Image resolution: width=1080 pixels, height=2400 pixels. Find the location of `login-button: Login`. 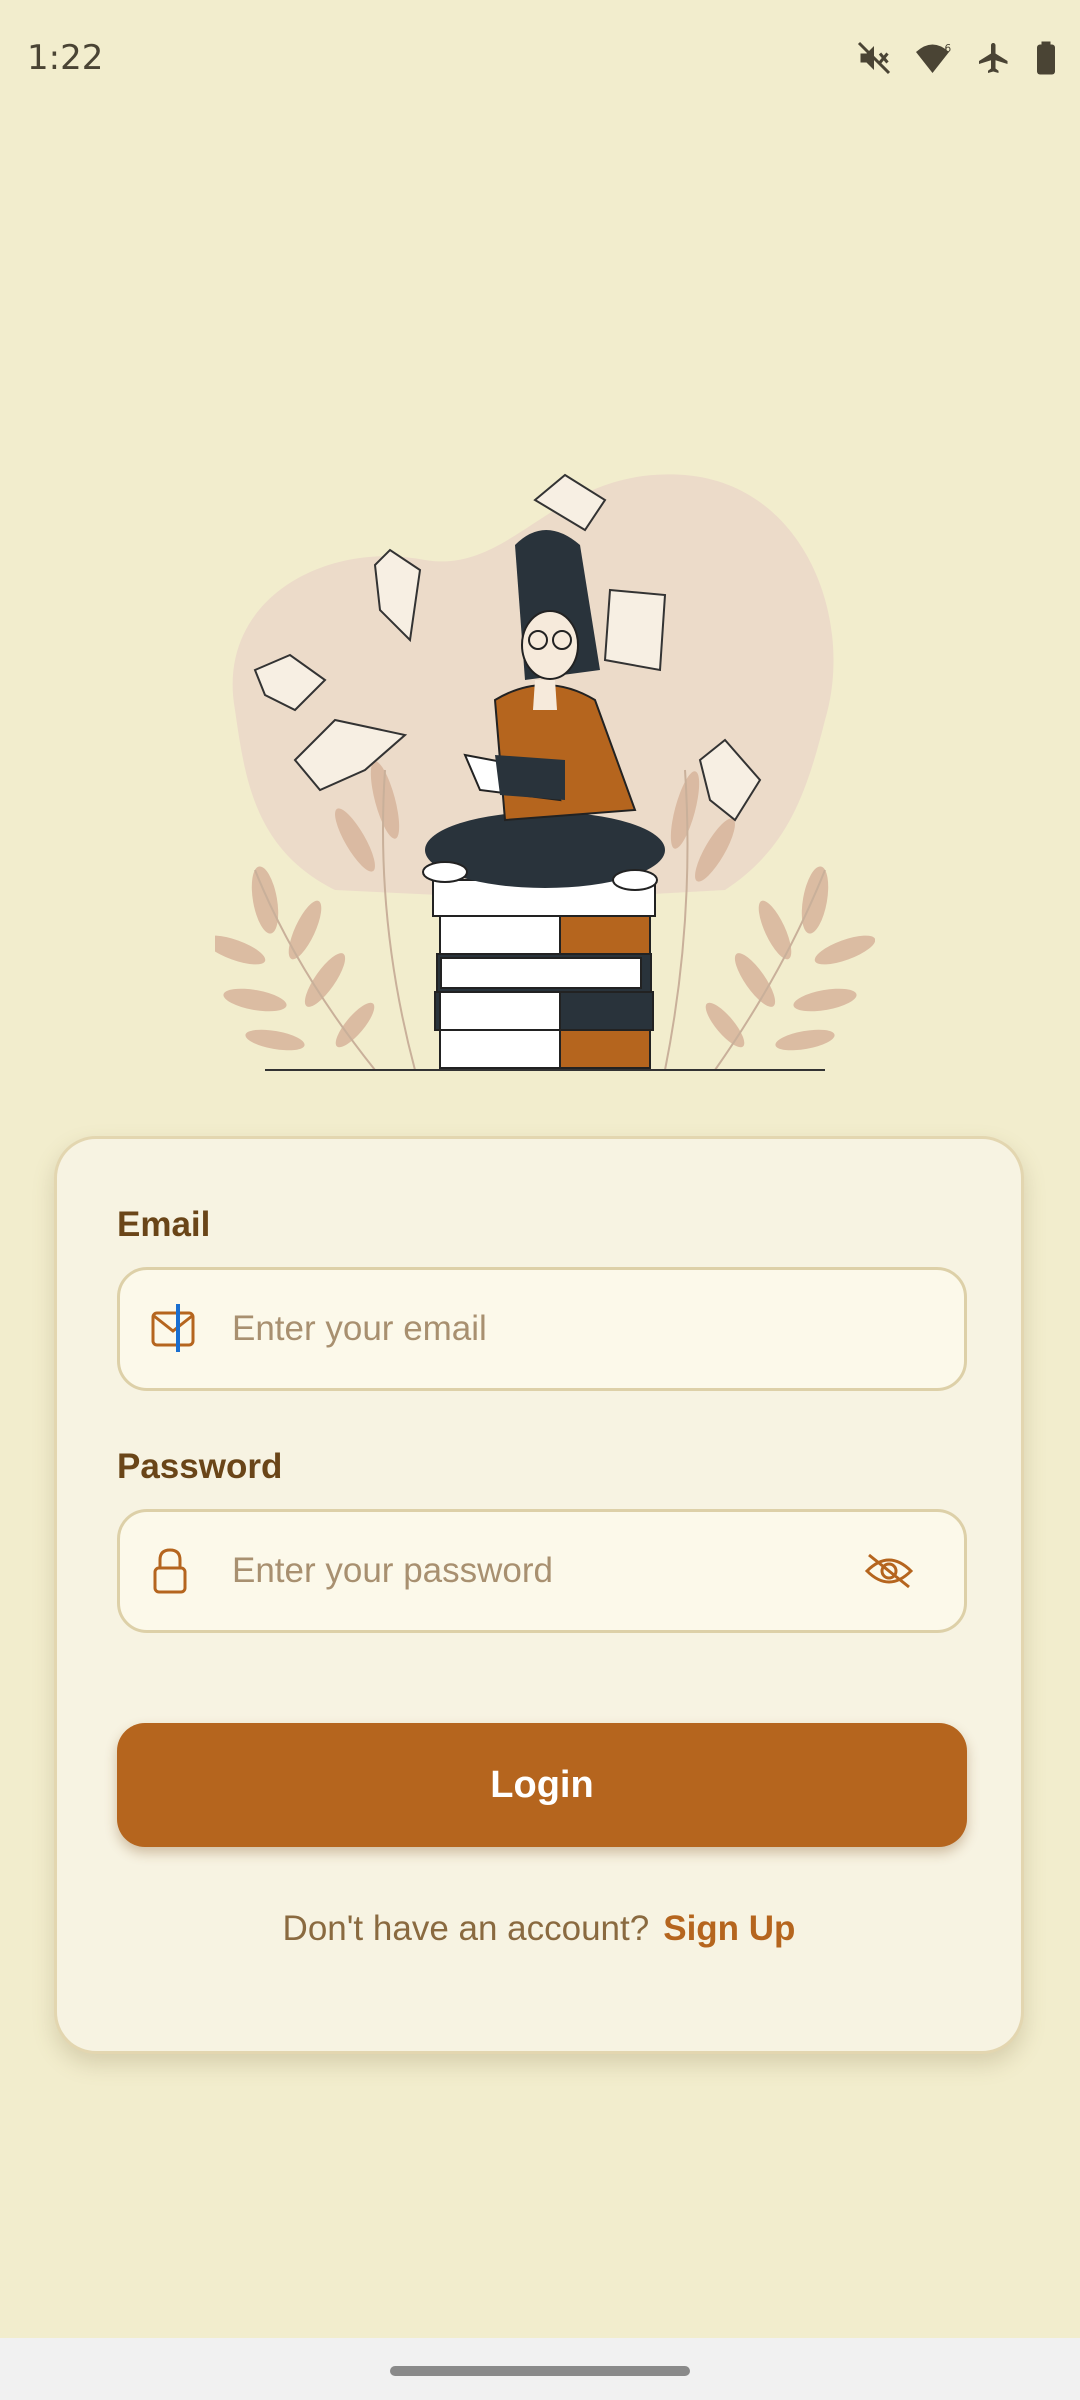

login-button: Login is located at coordinates (542, 1785).